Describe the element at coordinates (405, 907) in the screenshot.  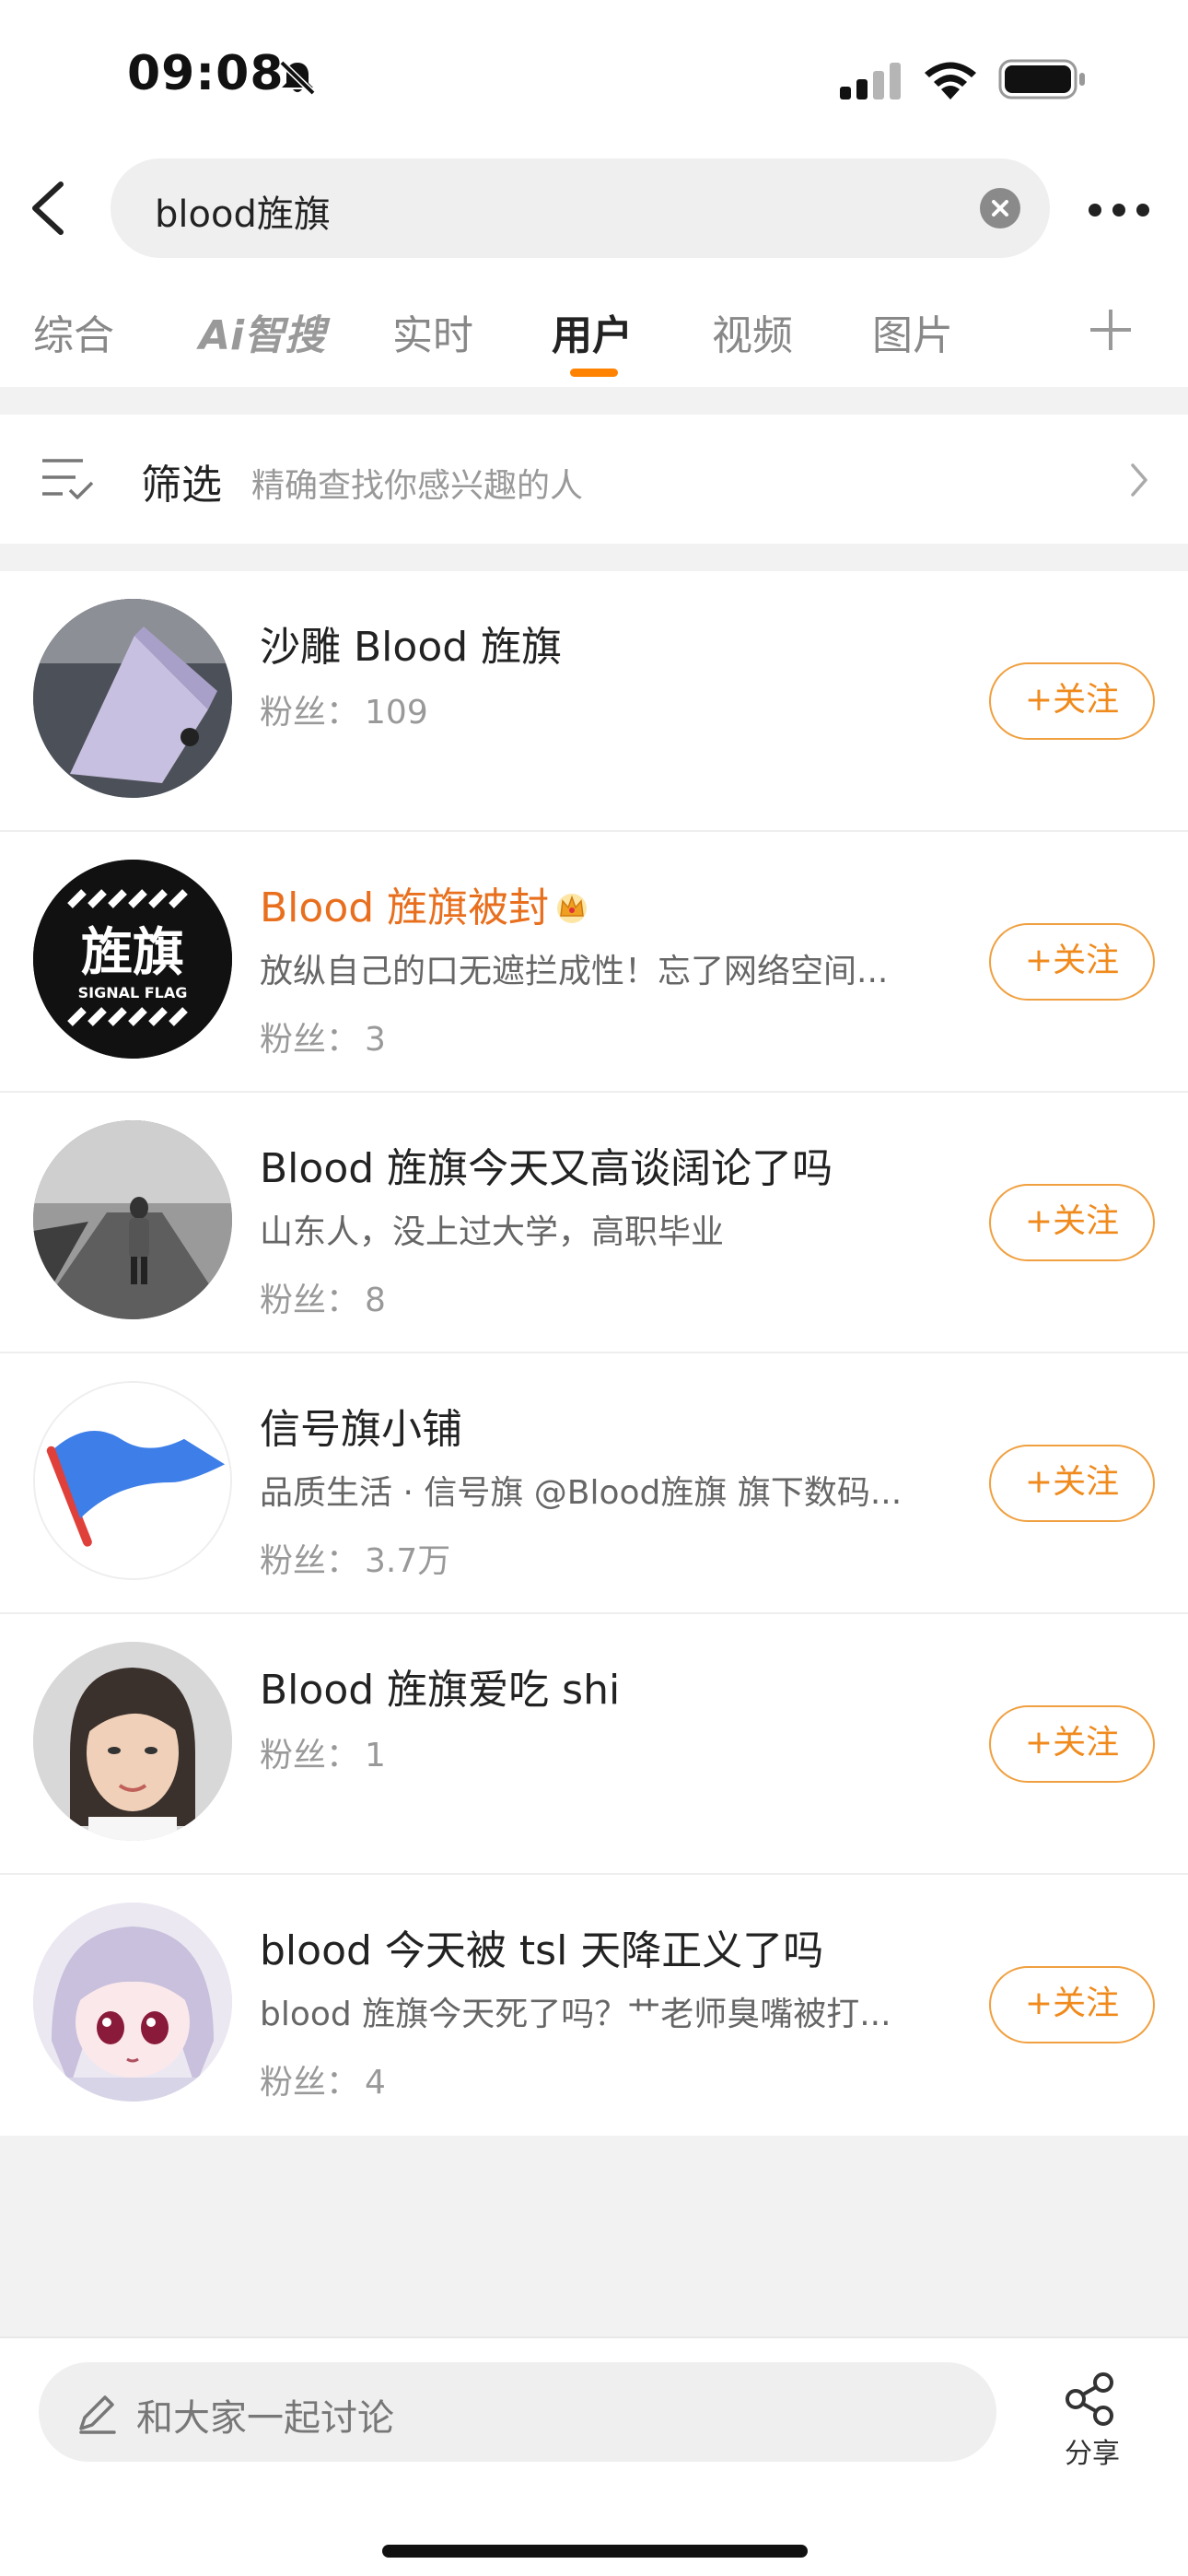
I see `user-name-text: Blood 旌旗被封` at that location.